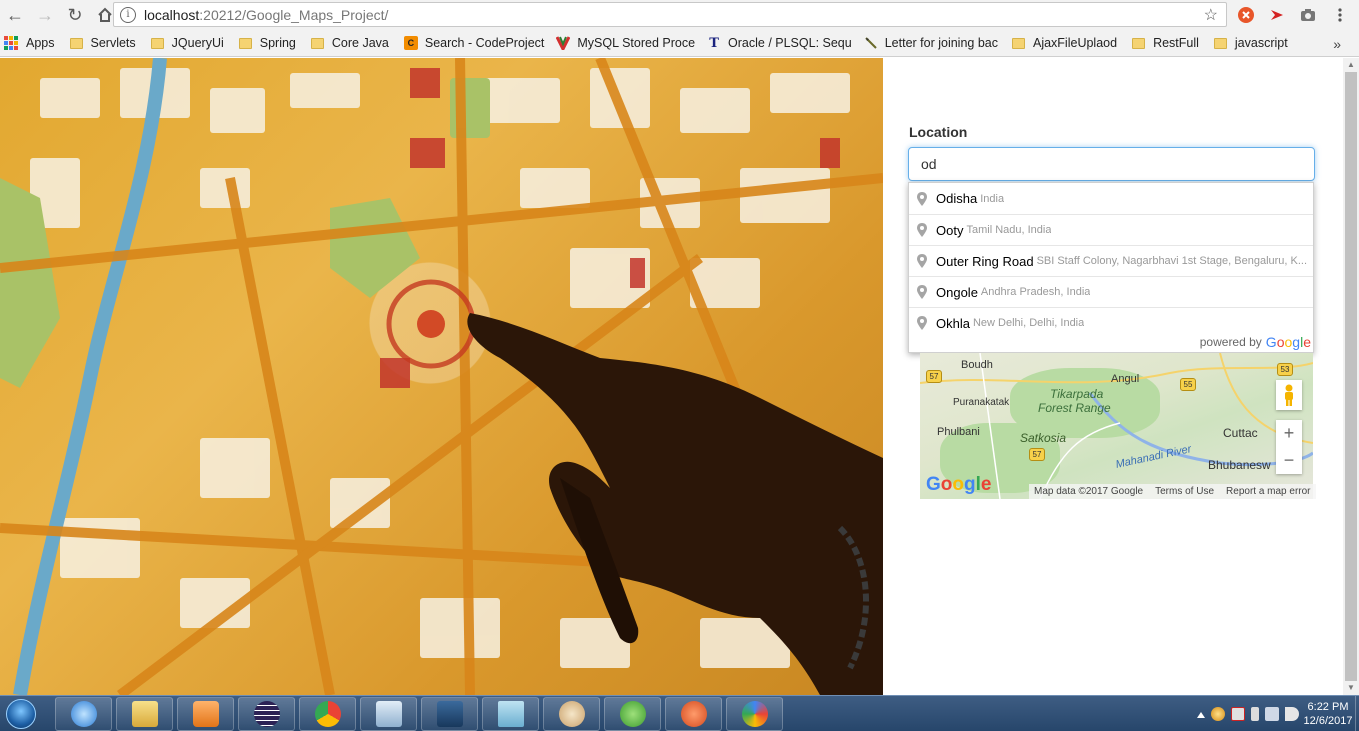 The height and width of the screenshot is (731, 1359). What do you see at coordinates (15, 15) in the screenshot?
I see `back-icon: ←` at bounding box center [15, 15].